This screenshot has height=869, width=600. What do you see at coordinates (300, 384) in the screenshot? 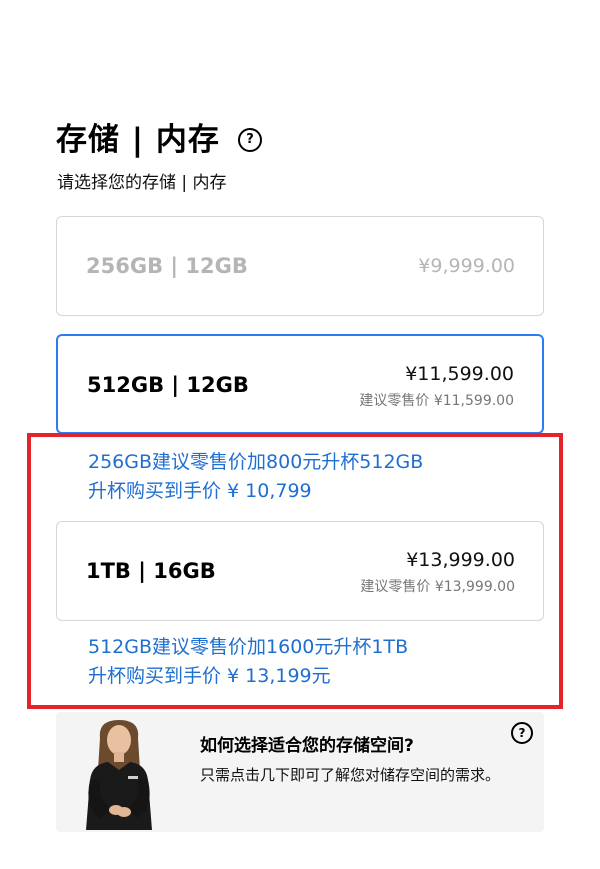
I see `option-512gb-12gb: 512GB | 12GB ¥11,599.00 建议零售价 ¥11,599.00` at bounding box center [300, 384].